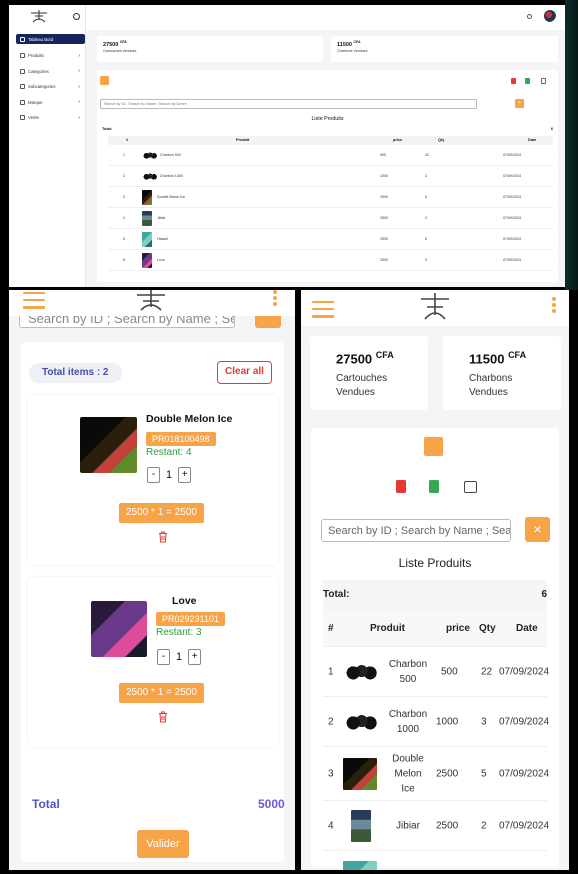 Image resolution: width=578 pixels, height=874 pixels. What do you see at coordinates (529, 16) in the screenshot?
I see `search-icon` at bounding box center [529, 16].